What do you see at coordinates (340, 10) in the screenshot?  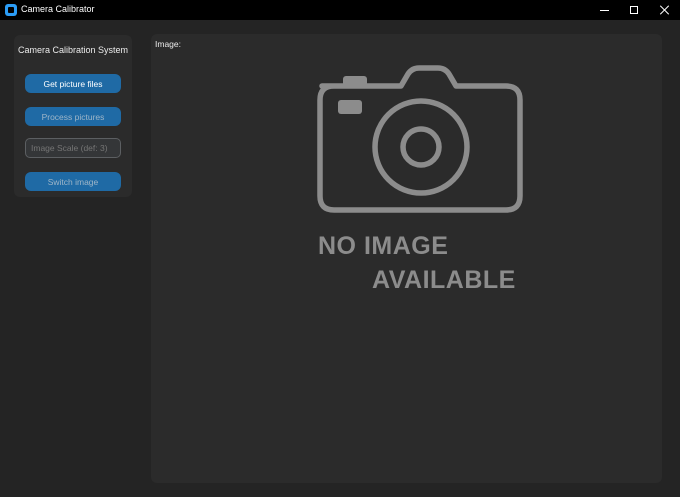 I see `title-bar: Camera Calibrator` at bounding box center [340, 10].